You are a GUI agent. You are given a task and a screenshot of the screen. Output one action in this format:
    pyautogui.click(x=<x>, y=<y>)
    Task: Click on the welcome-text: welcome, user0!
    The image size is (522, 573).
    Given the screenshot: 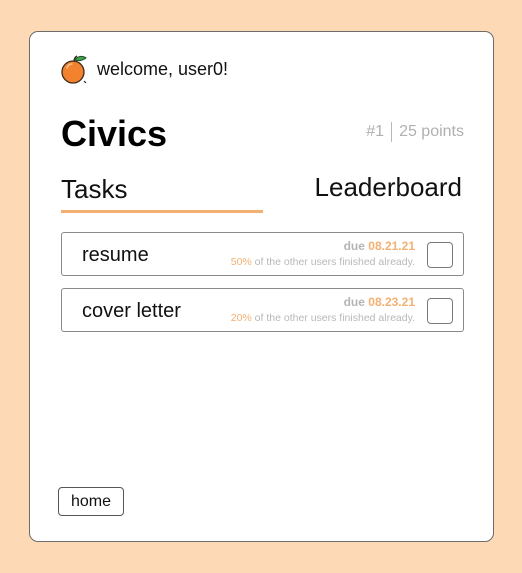 What is the action you would take?
    pyautogui.click(x=163, y=68)
    